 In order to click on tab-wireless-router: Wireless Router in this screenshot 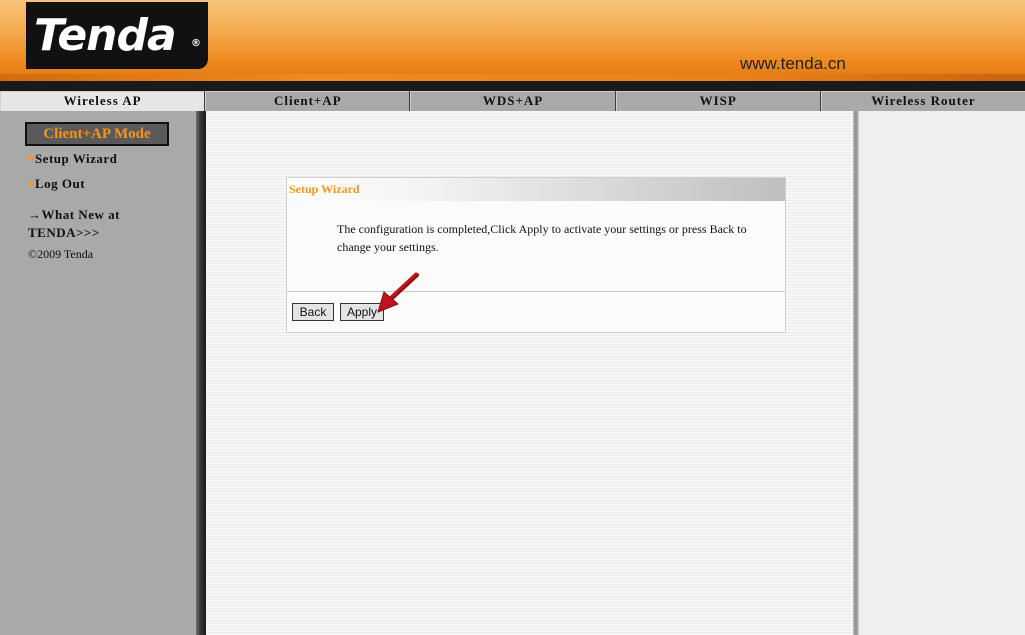, I will do `click(922, 101)`.